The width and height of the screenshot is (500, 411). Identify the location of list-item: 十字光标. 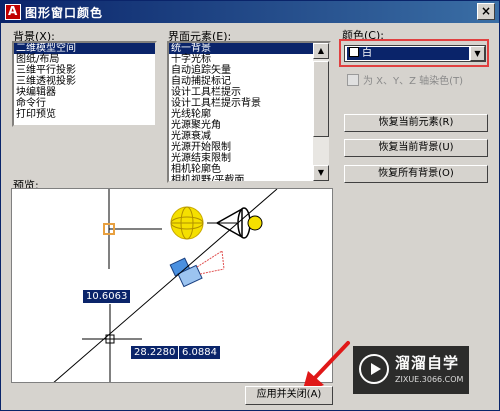
(249, 59).